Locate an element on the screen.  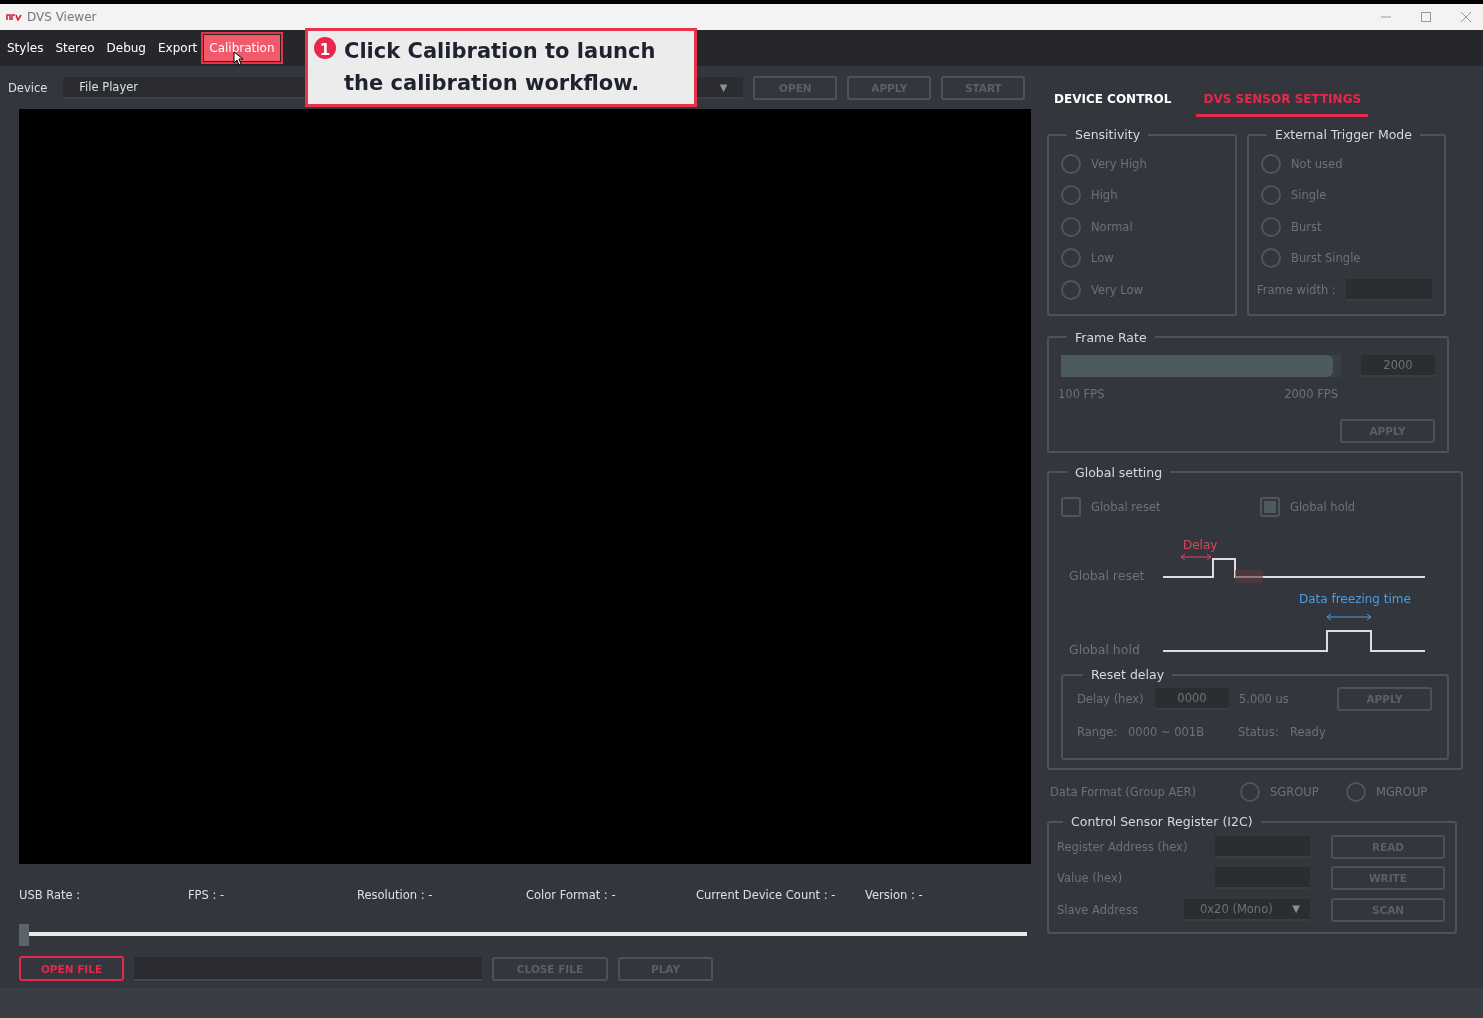
device-label: Device is located at coordinates (28, 88).